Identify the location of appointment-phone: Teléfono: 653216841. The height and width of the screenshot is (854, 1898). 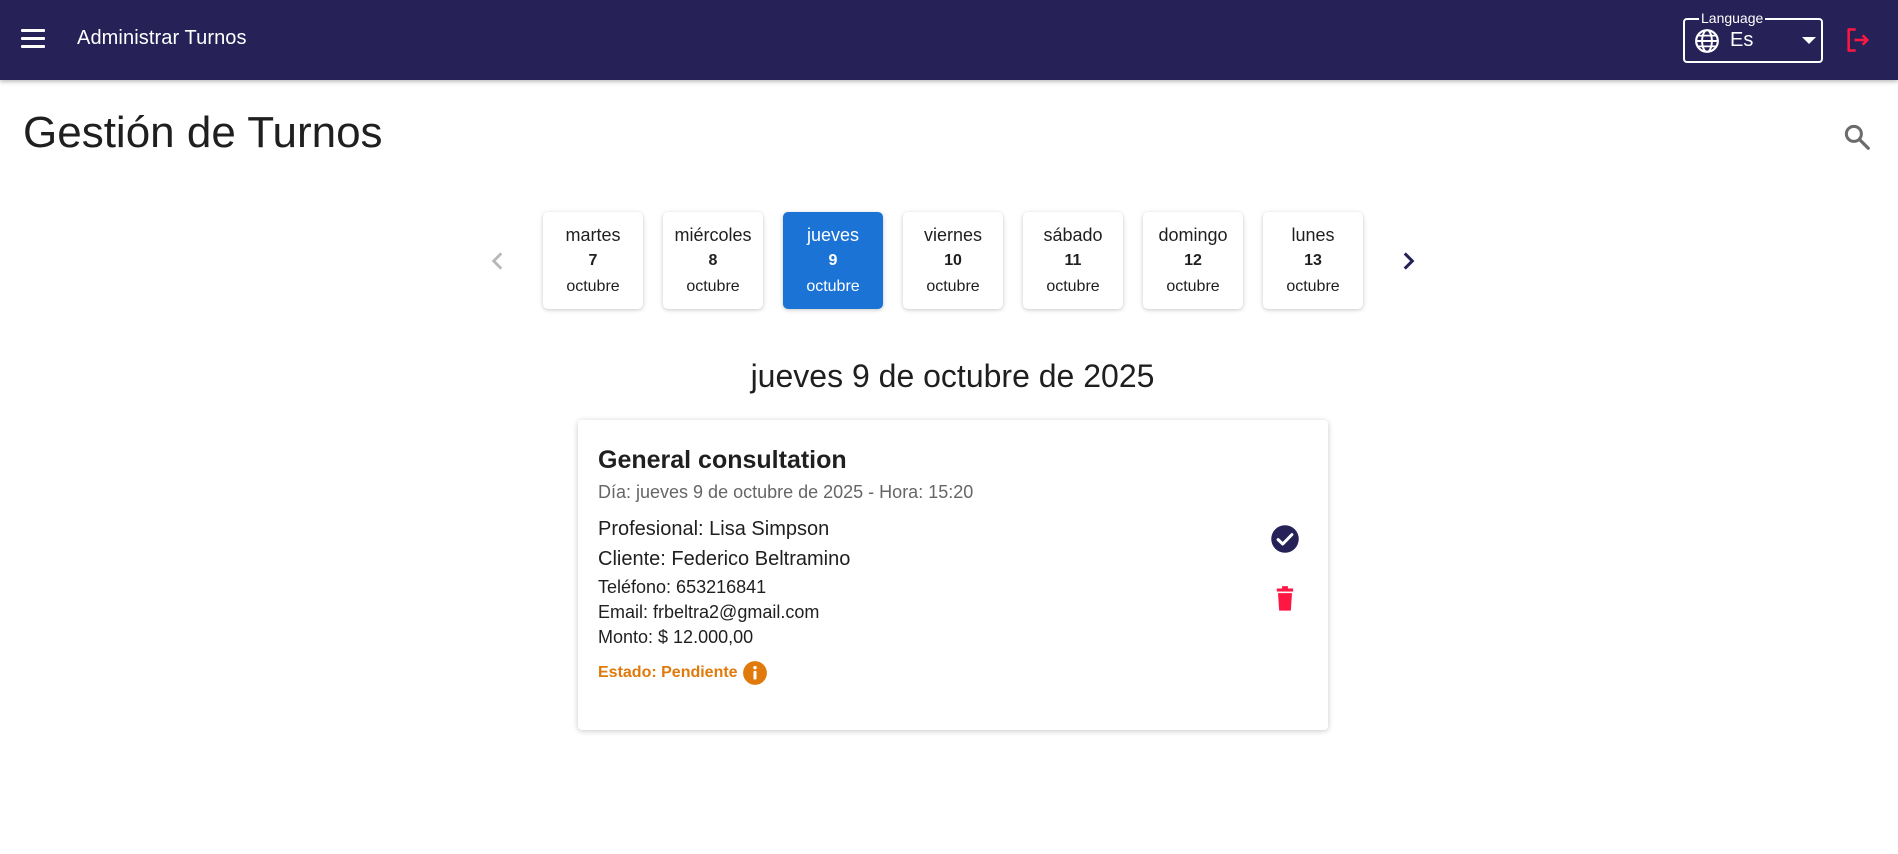
(682, 587).